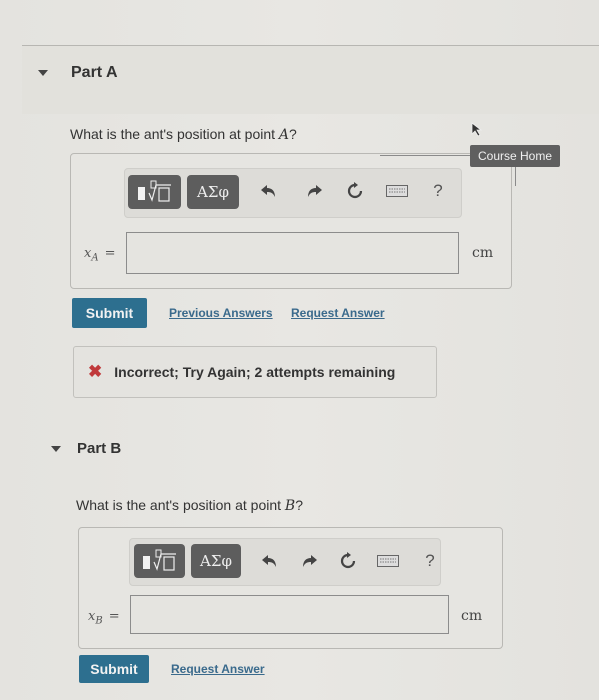 This screenshot has height=700, width=599. I want to click on part-b-unit: cm, so click(472, 616).